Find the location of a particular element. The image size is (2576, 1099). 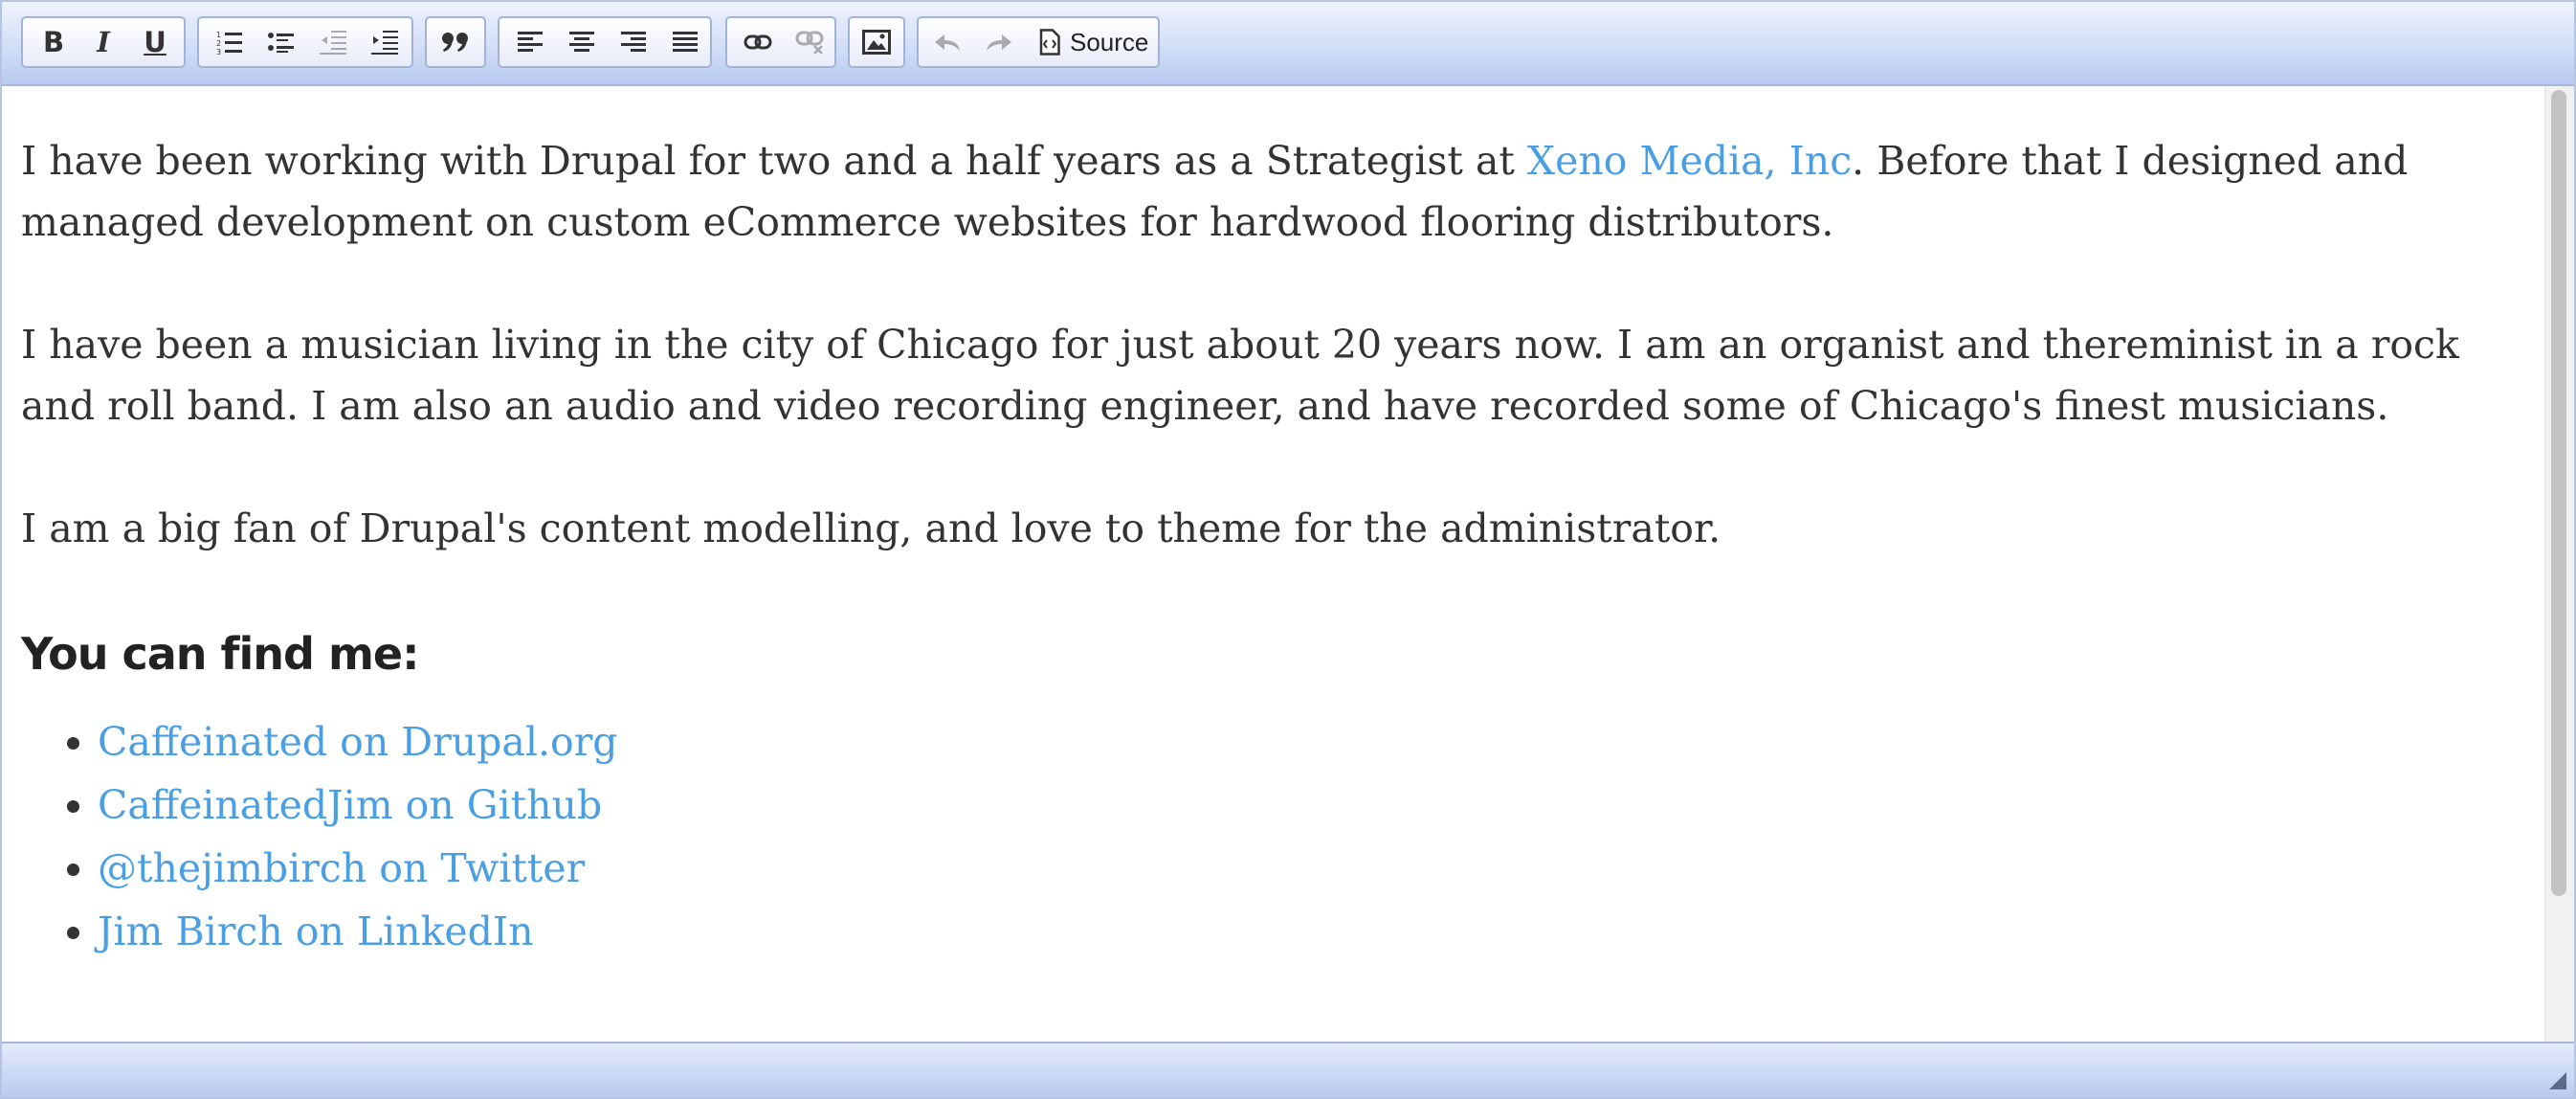

history-source-group: Source is located at coordinates (1038, 42).